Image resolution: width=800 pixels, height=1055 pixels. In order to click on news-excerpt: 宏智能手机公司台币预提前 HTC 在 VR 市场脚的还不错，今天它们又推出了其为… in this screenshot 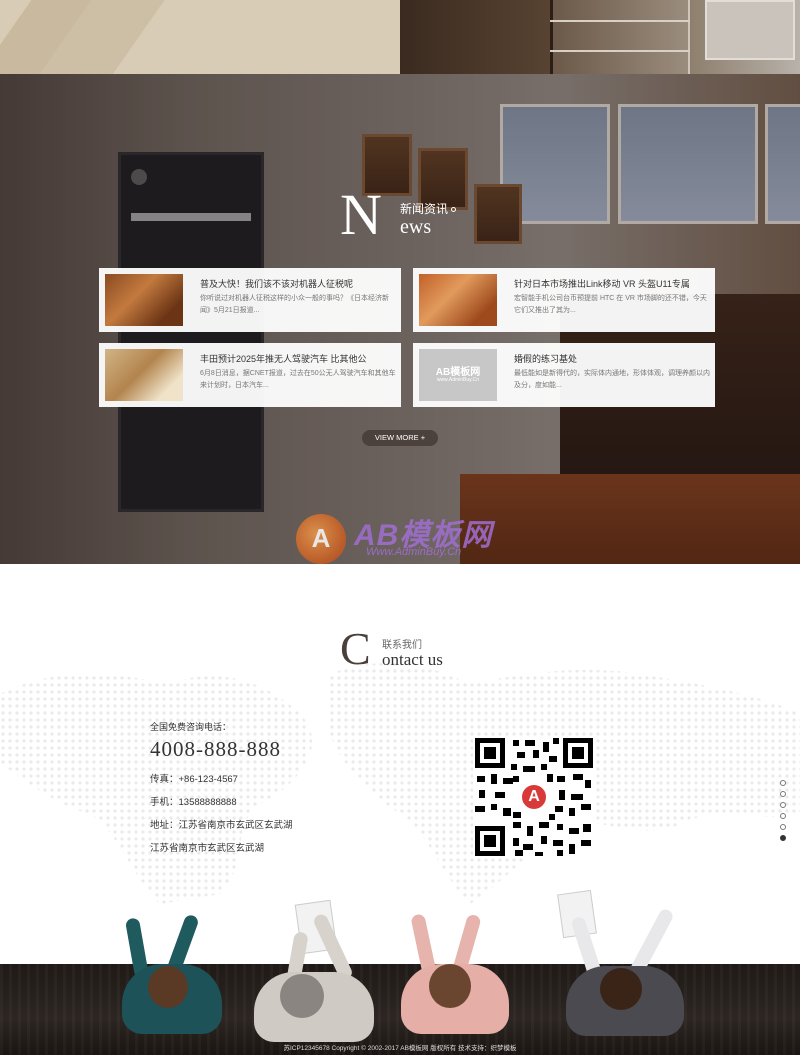, I will do `click(610, 304)`.